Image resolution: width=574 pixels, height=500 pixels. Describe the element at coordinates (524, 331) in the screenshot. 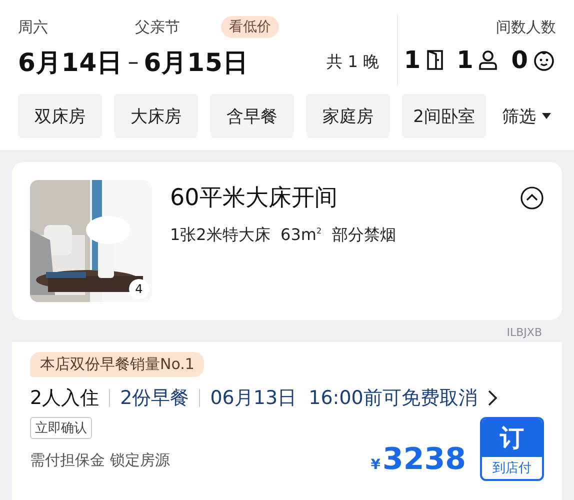

I see `room-code: ILBJXB` at that location.